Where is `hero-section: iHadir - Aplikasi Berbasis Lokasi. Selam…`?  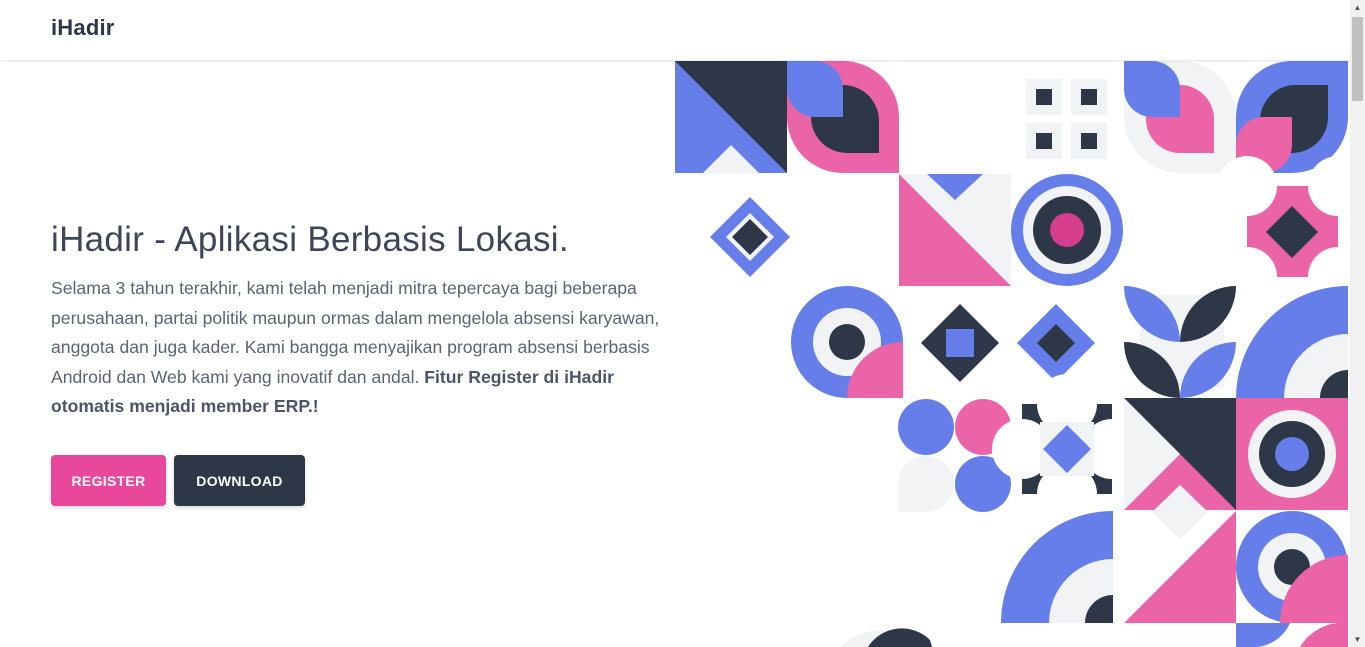 hero-section: iHadir - Aplikasi Berbasis Lokasi. Selam… is located at coordinates (356, 320).